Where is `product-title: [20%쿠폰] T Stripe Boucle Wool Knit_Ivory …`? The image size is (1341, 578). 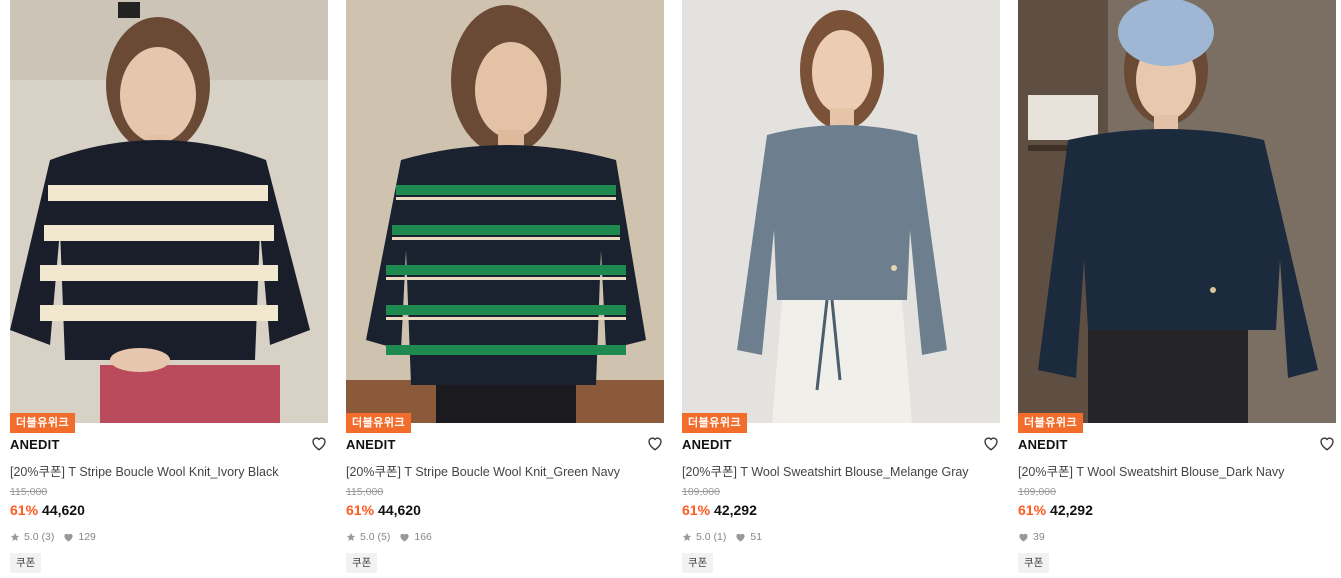
product-title: [20%쿠폰] T Stripe Boucle Wool Knit_Ivory … is located at coordinates (144, 470).